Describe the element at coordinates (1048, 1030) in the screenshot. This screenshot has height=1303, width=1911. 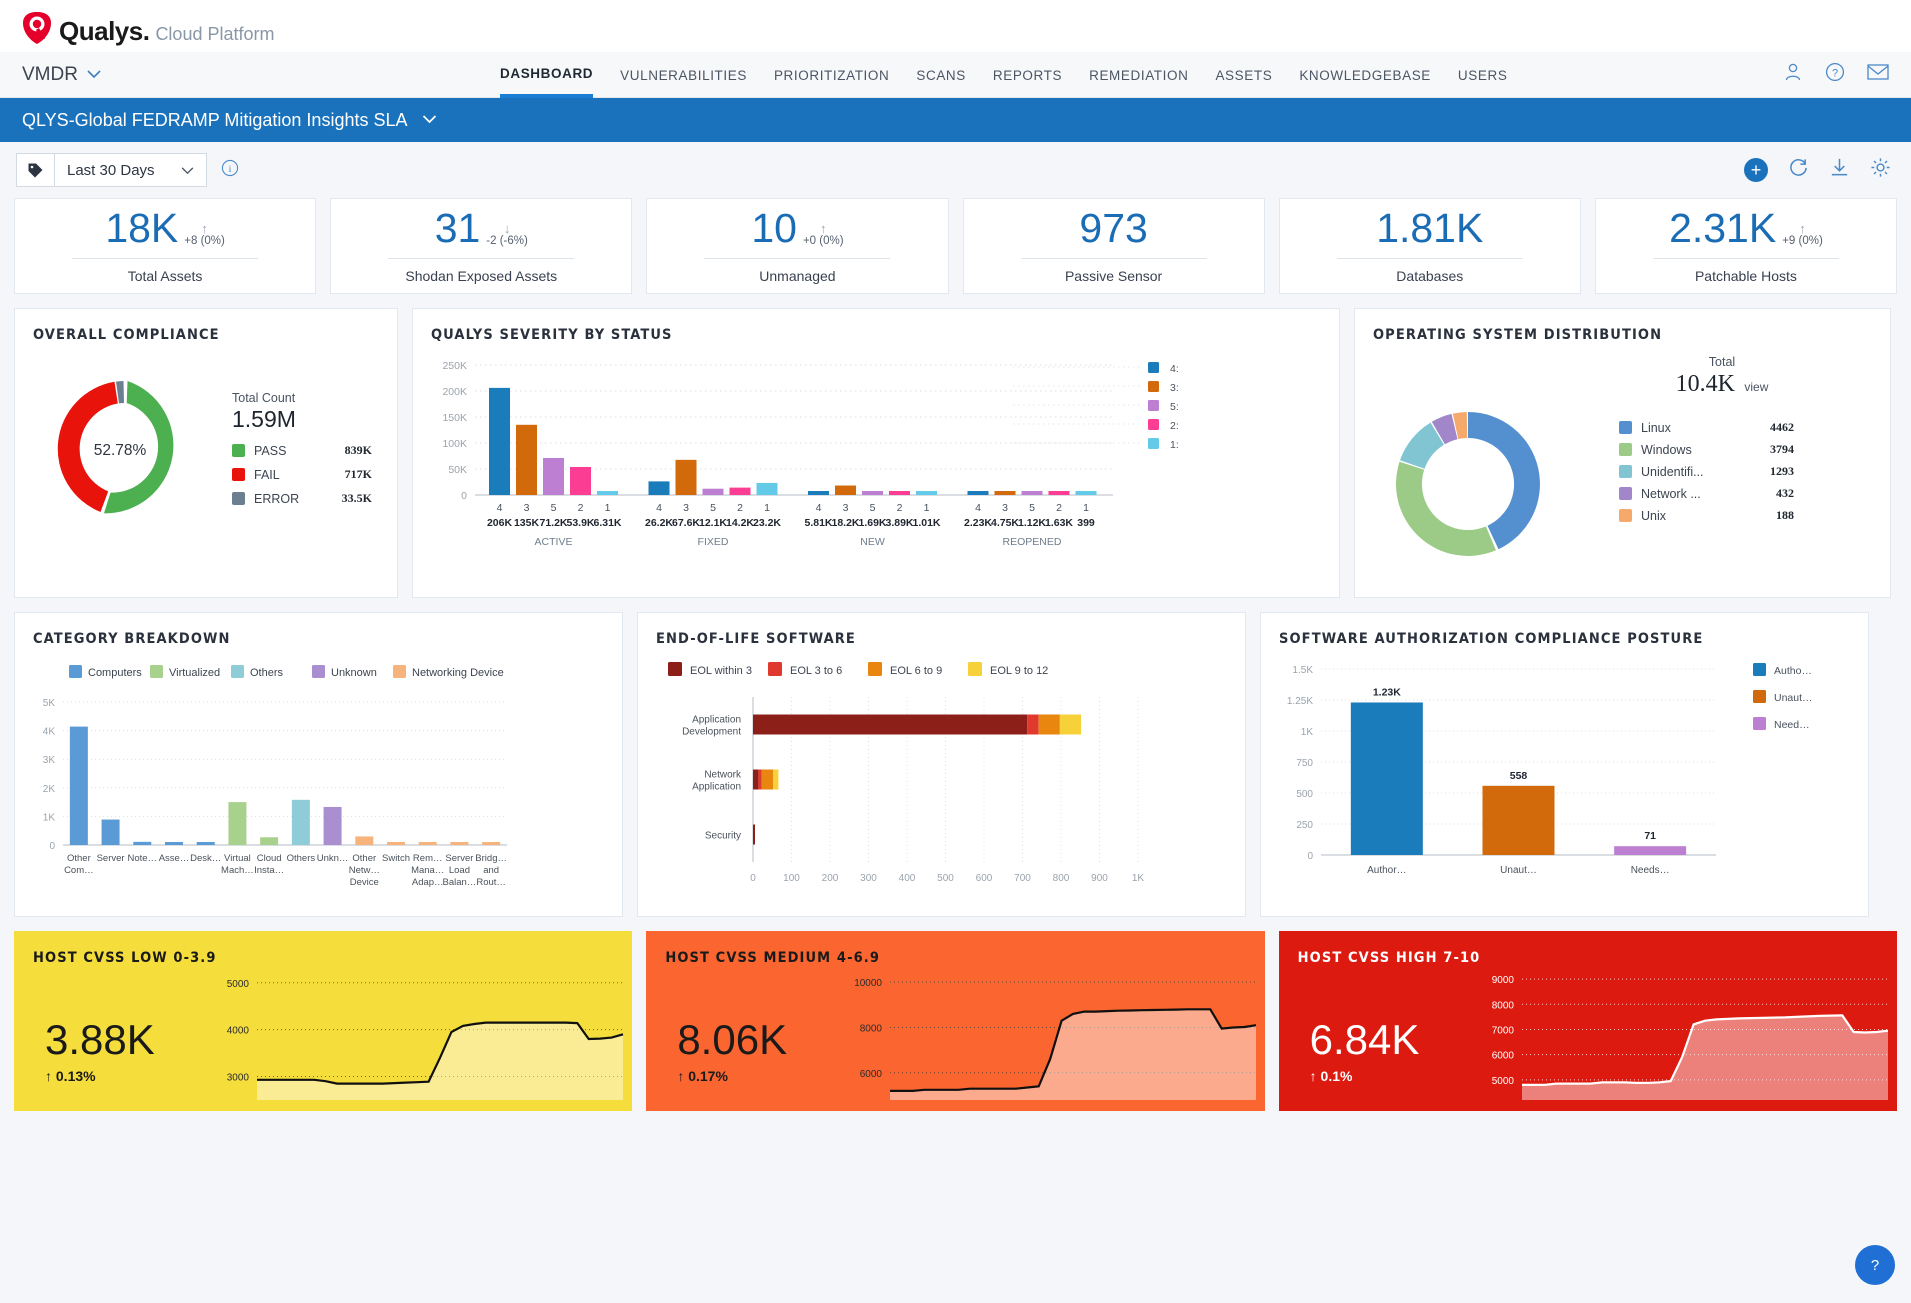
I see `cvss-area-chart: 6000 8000 10000` at that location.